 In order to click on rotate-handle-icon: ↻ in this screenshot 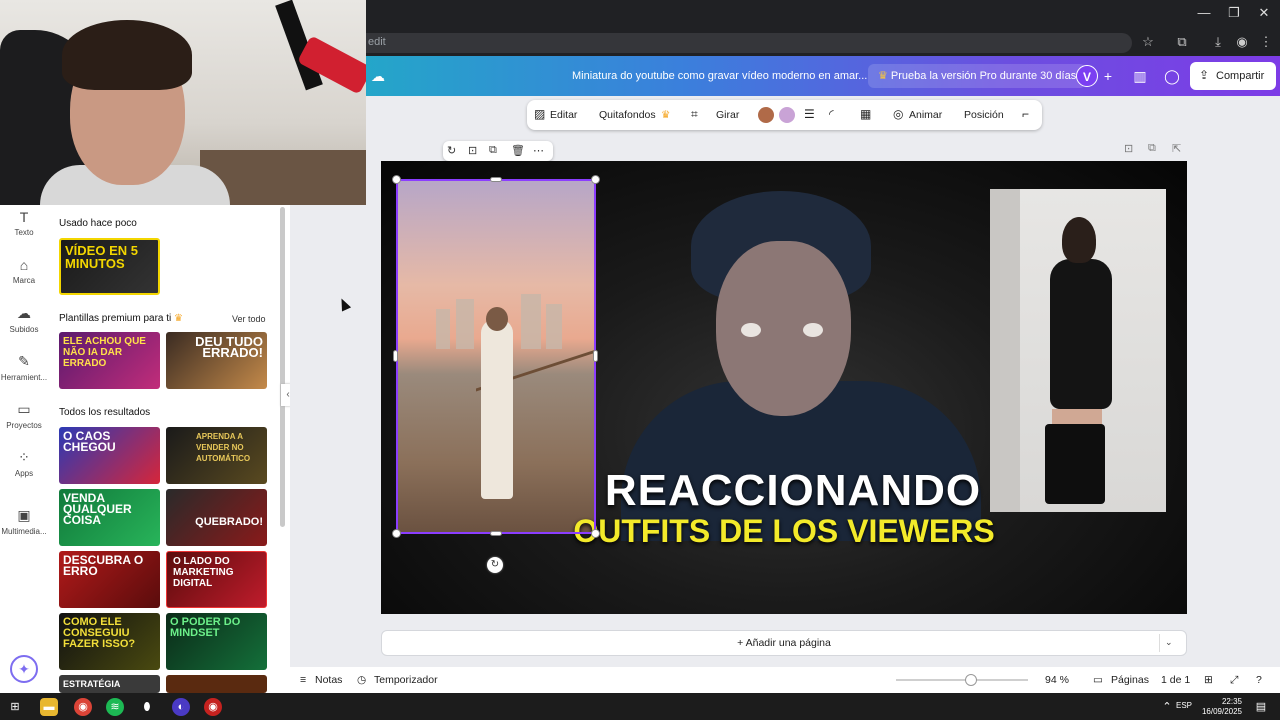, I will do `click(495, 565)`.